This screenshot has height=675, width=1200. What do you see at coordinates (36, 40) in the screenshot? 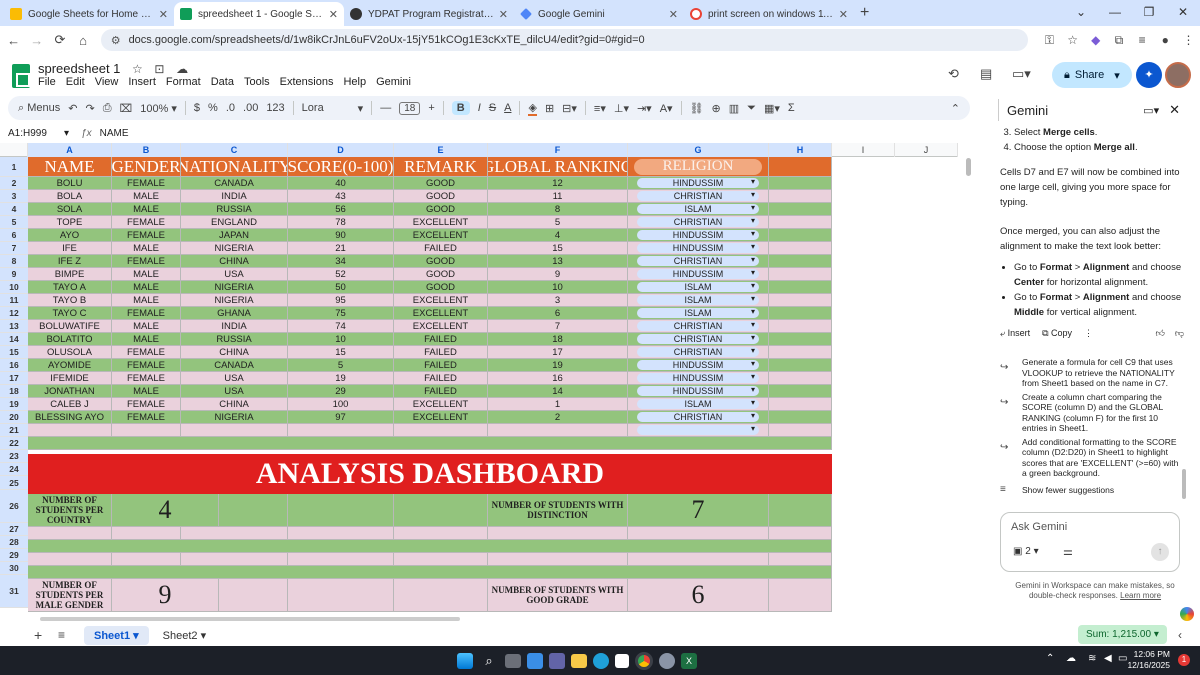
I see `forward-icon: →` at bounding box center [36, 40].